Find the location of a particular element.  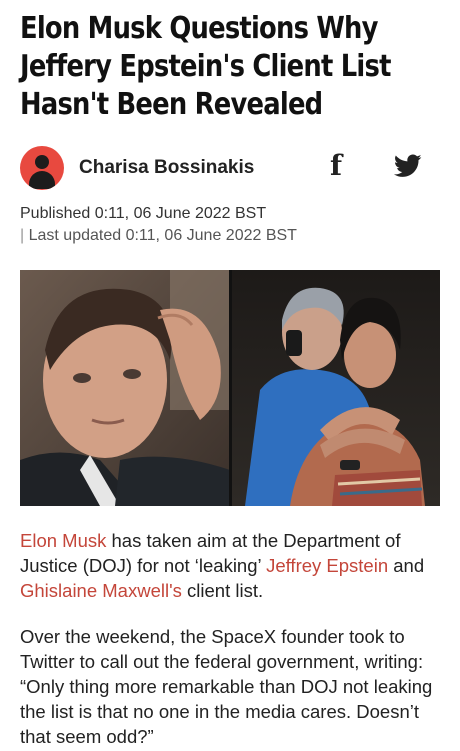

avatar-shoulders-shape is located at coordinates (42, 180).